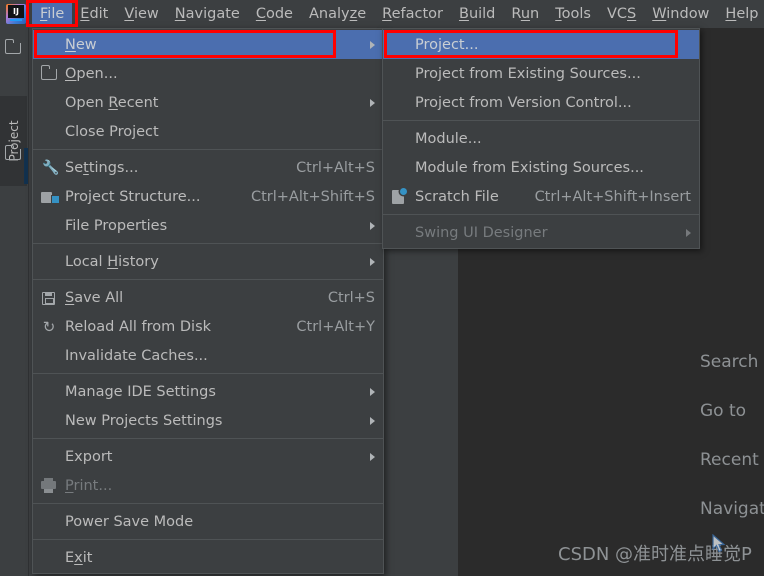 Image resolution: width=764 pixels, height=576 pixels. I want to click on menu-item-new-projects-settings: New Projects Settings, so click(208, 420).